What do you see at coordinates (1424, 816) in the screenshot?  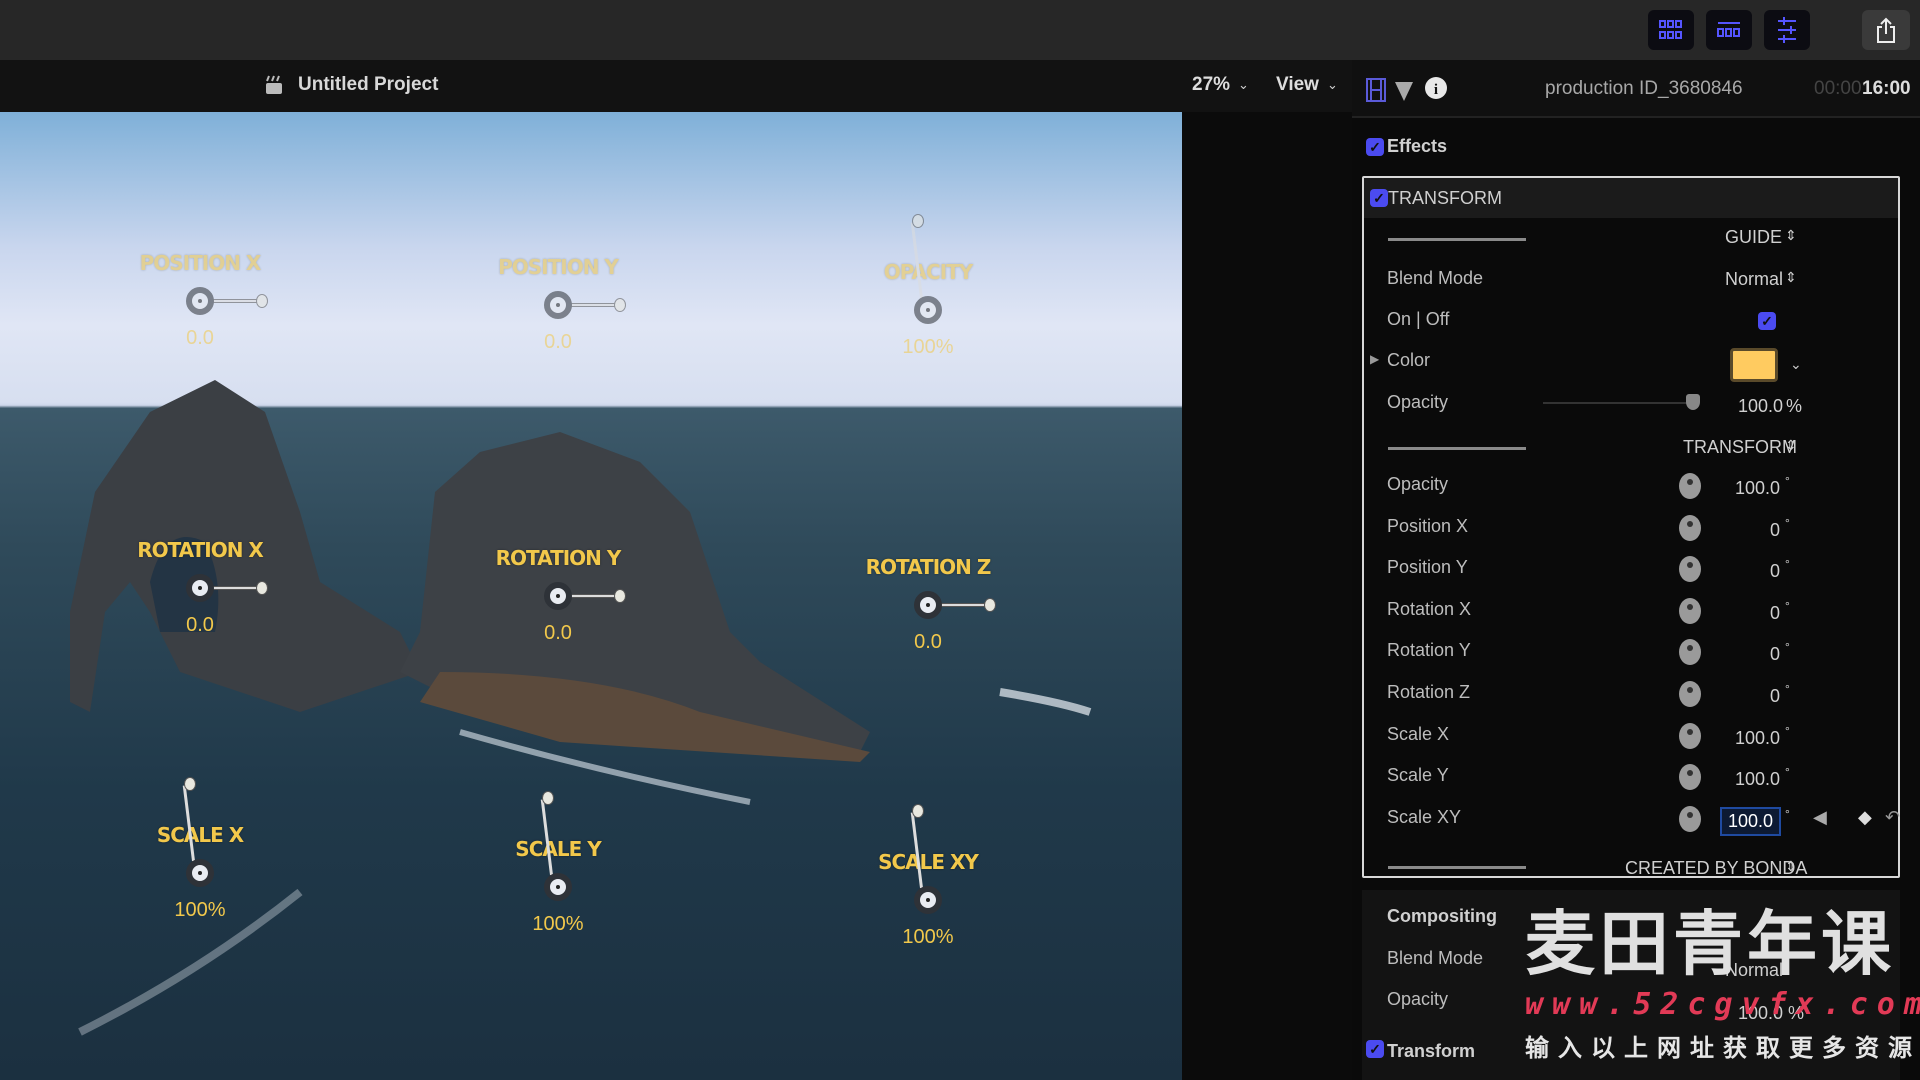 I see `param-label: Scale XY` at bounding box center [1424, 816].